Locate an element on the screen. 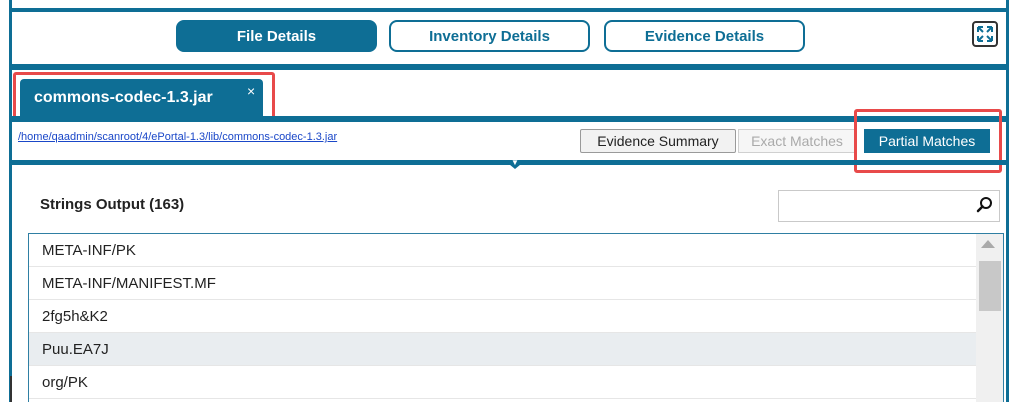 The image size is (1018, 402). tab-evidence-details: Evidence Details is located at coordinates (704, 36).